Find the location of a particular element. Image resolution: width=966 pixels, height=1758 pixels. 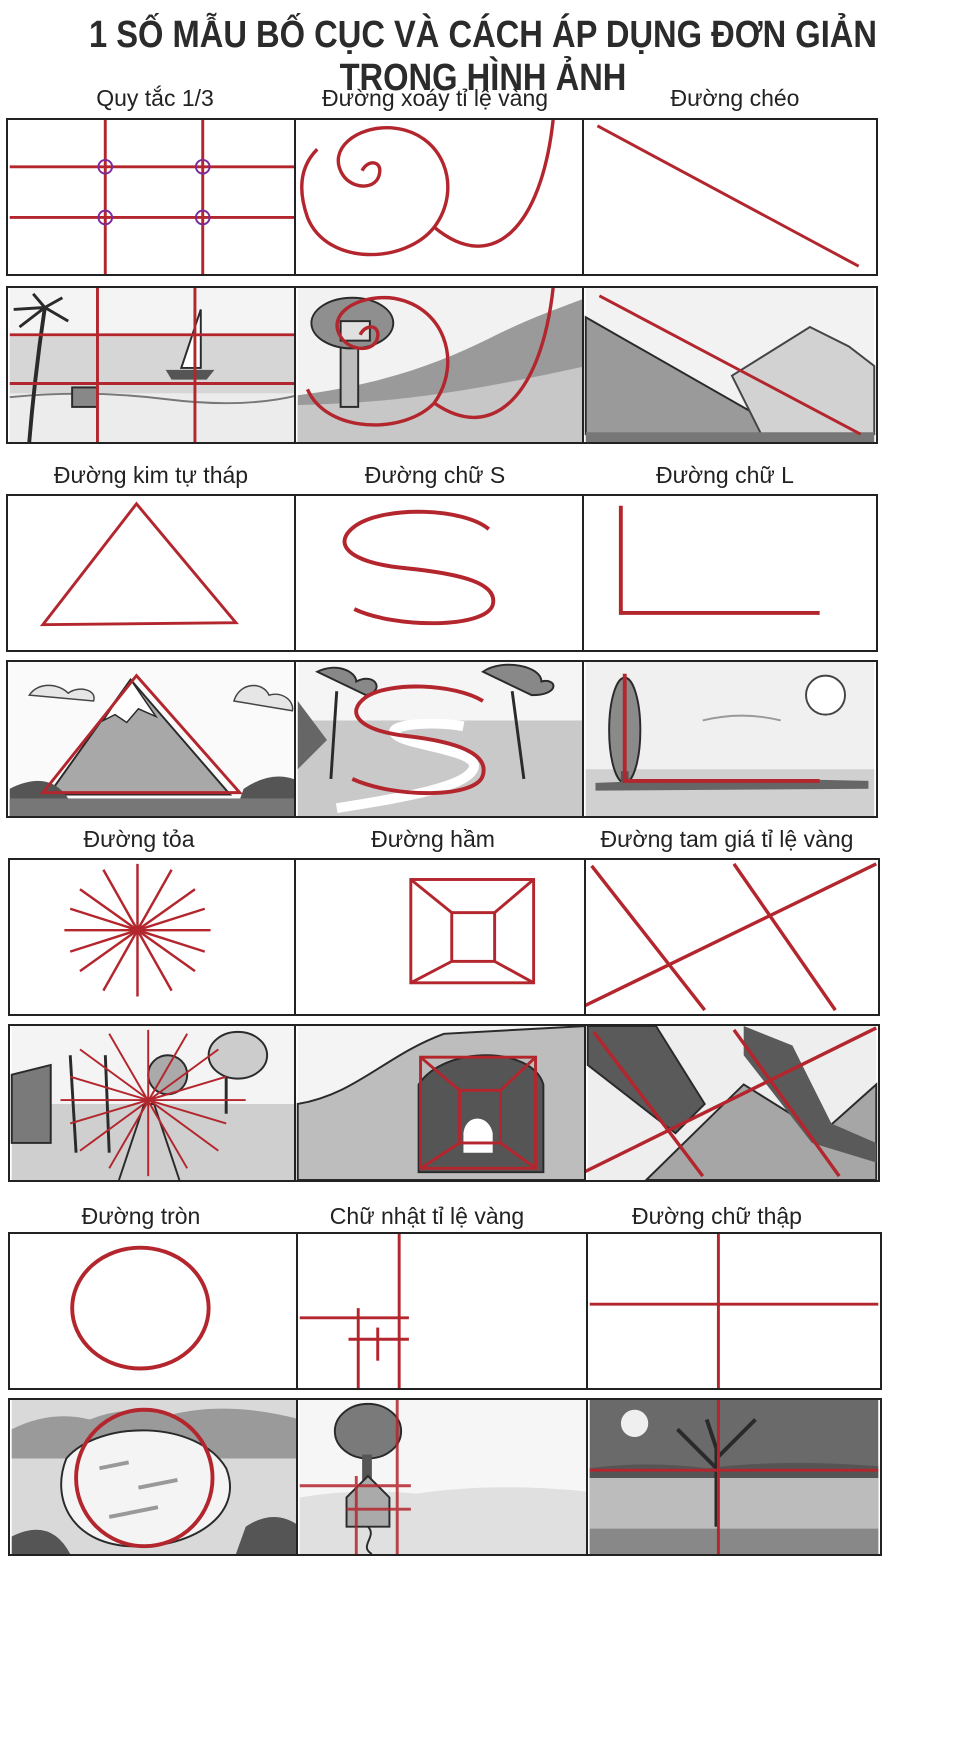

label-diagonal: Đường chéo is located at coordinates (735, 98).